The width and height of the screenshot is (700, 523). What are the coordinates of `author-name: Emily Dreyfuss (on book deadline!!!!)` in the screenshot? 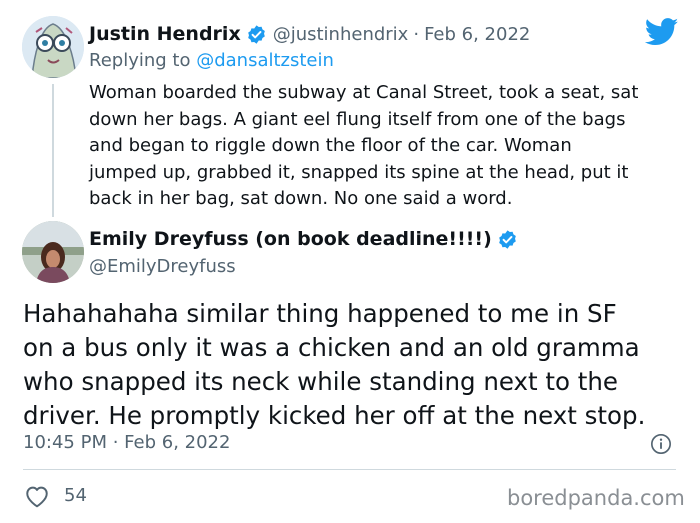 It's located at (290, 239).